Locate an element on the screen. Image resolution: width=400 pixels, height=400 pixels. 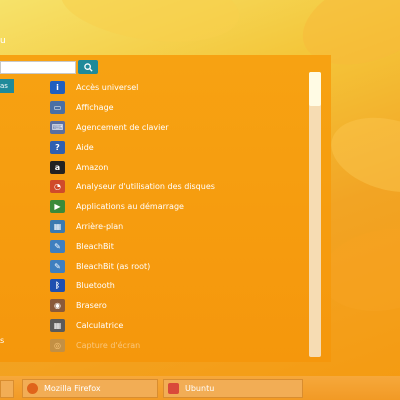
app-item-analyseur-disques: ◔ Analyseur d'utilisation des disques is located at coordinates (177, 187).